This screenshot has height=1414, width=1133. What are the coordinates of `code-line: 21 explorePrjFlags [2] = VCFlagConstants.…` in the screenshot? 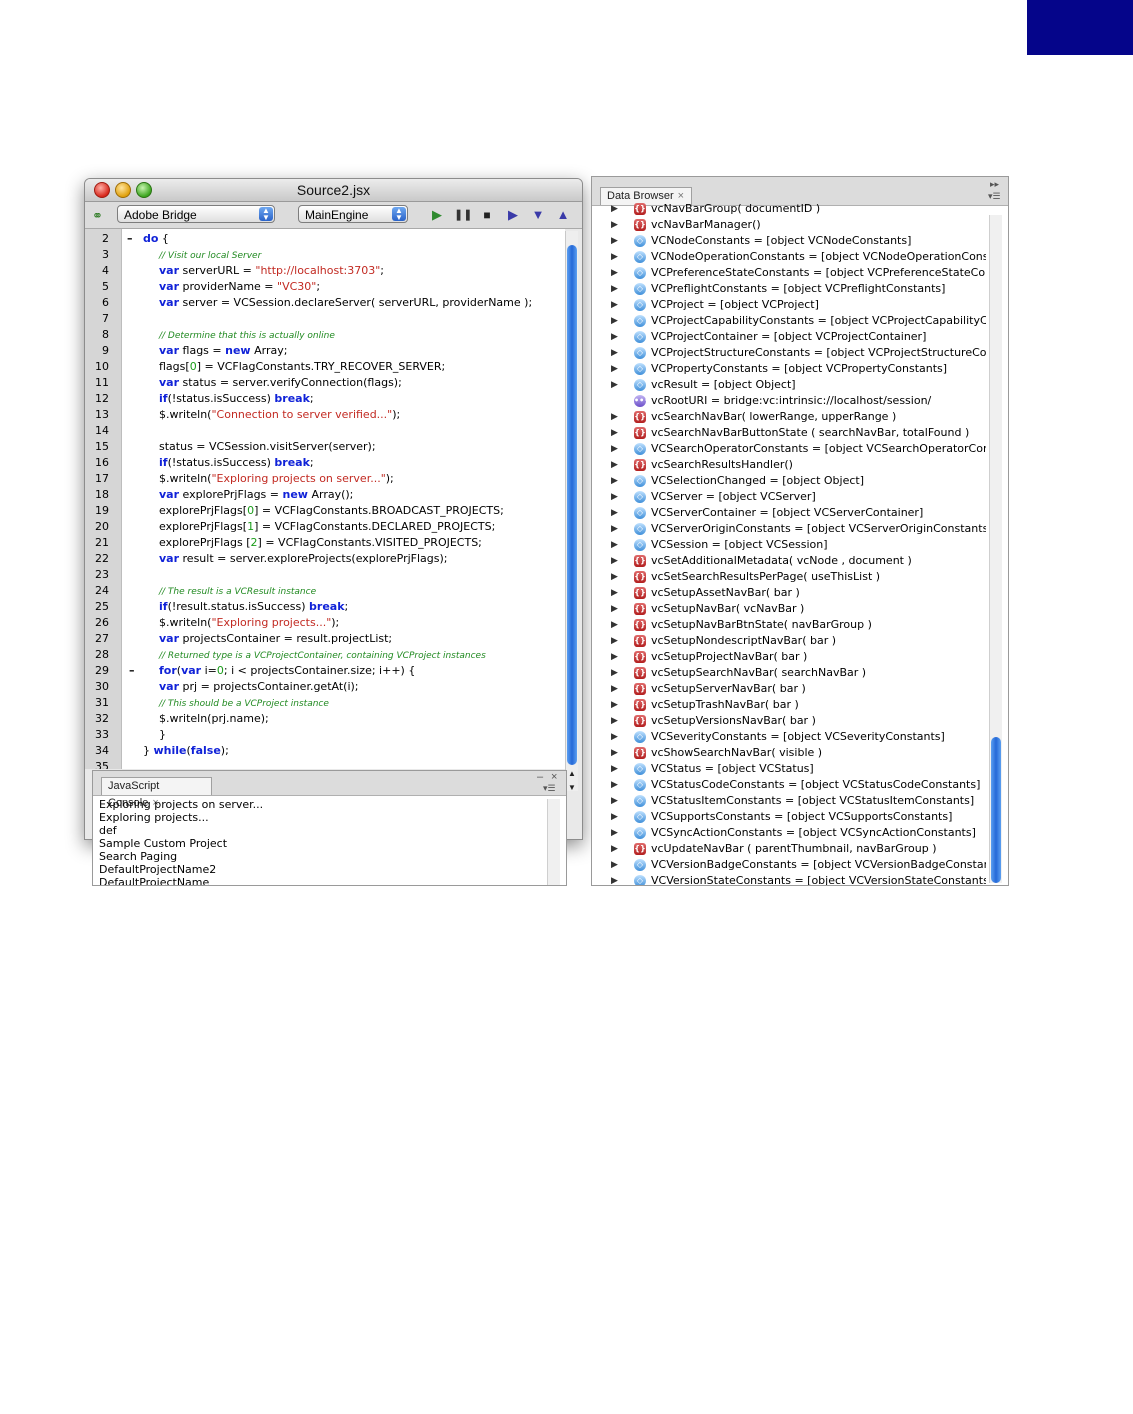 It's located at (325, 543).